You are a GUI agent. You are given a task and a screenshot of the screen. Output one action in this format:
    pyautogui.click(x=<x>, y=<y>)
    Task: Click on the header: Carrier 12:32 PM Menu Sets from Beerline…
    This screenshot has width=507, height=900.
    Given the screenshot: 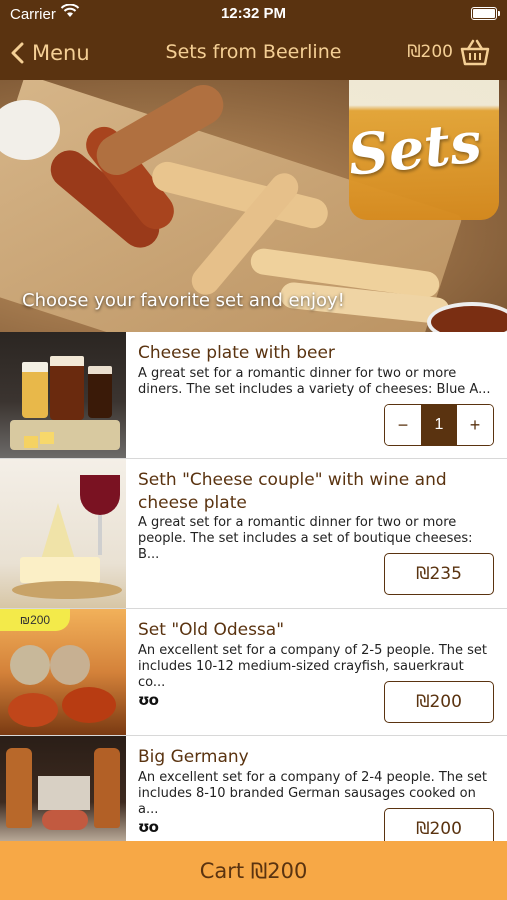 What is the action you would take?
    pyautogui.click(x=253, y=40)
    